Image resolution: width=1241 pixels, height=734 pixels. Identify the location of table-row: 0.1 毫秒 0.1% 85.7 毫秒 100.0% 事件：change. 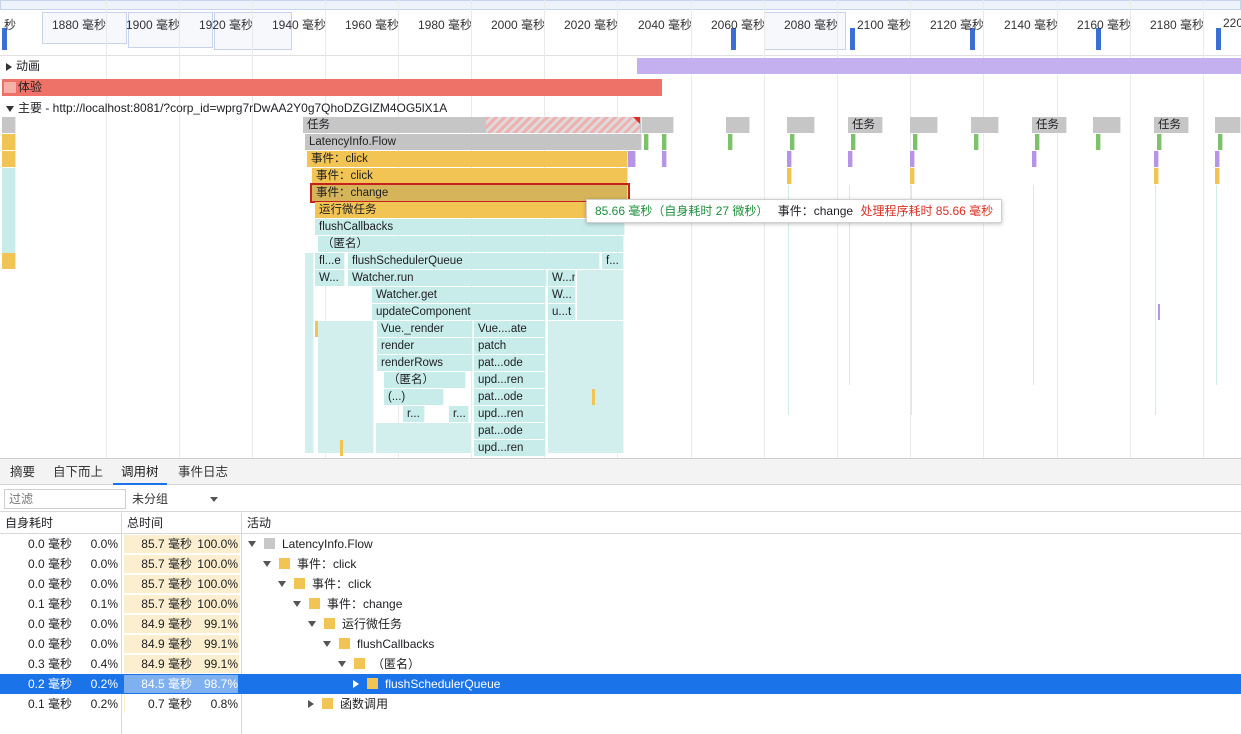
(620, 604).